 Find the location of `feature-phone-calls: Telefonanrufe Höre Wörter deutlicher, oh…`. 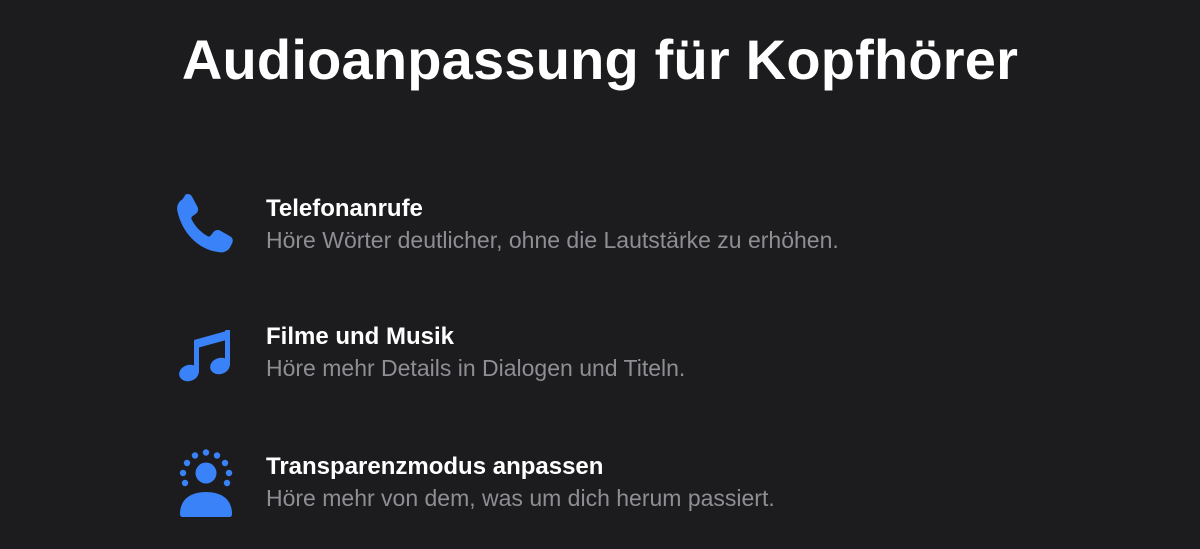

feature-phone-calls: Telefonanrufe Höre Wörter deutlicher, oh… is located at coordinates (620, 230).